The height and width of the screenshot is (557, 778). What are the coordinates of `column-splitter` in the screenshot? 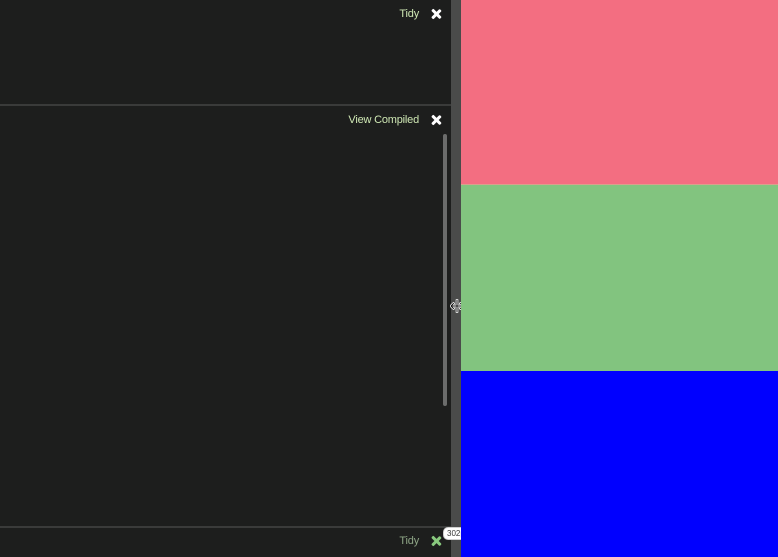 It's located at (456, 278).